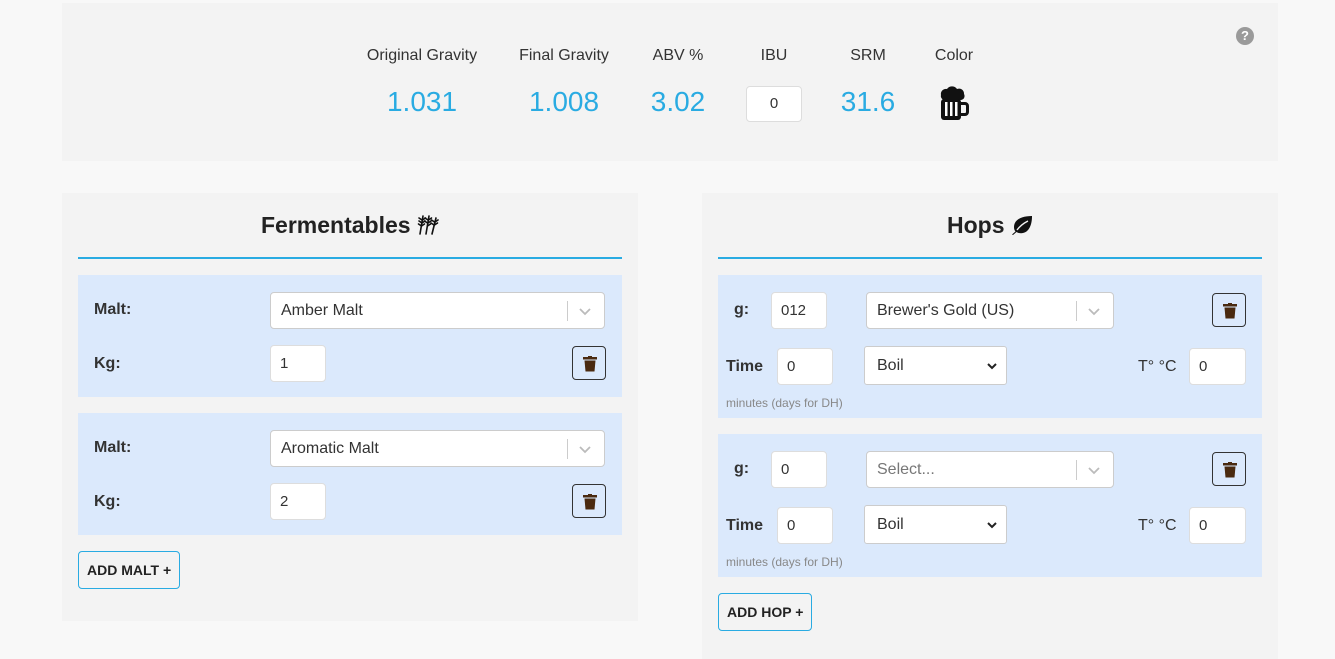 Image resolution: width=1335 pixels, height=659 pixels. What do you see at coordinates (564, 55) in the screenshot?
I see `fg-label: Final Gravity` at bounding box center [564, 55].